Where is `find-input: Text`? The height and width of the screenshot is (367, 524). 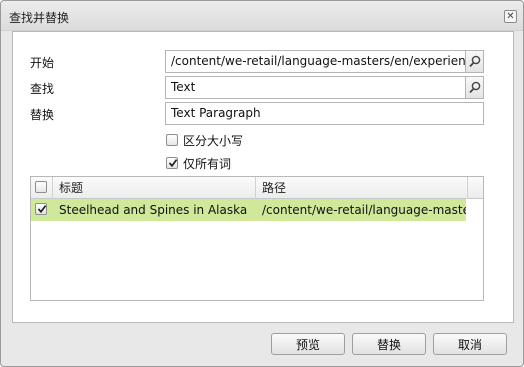 find-input: Text is located at coordinates (315, 87).